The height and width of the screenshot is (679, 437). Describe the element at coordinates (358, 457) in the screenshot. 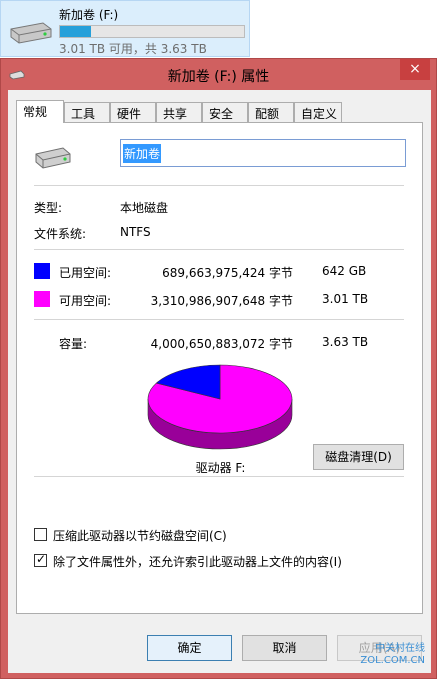

I see `disk-cleanup-button: 磁盘清理(D)` at that location.